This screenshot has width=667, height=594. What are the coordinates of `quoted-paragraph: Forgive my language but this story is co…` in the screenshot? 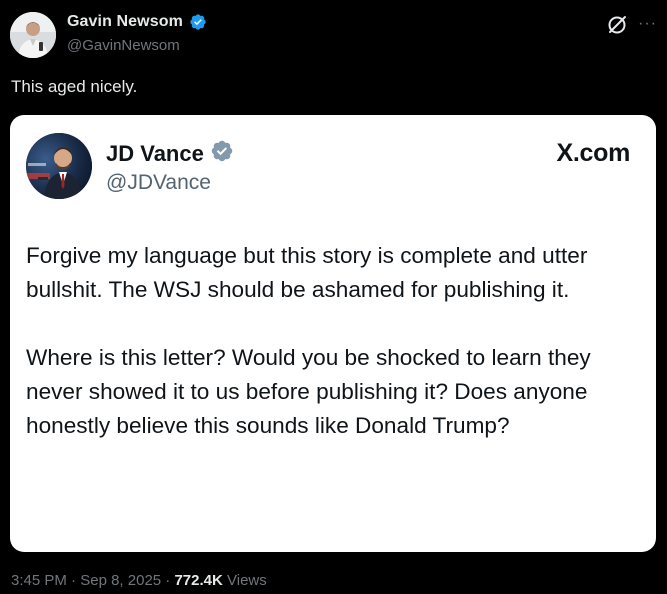 It's located at (307, 272).